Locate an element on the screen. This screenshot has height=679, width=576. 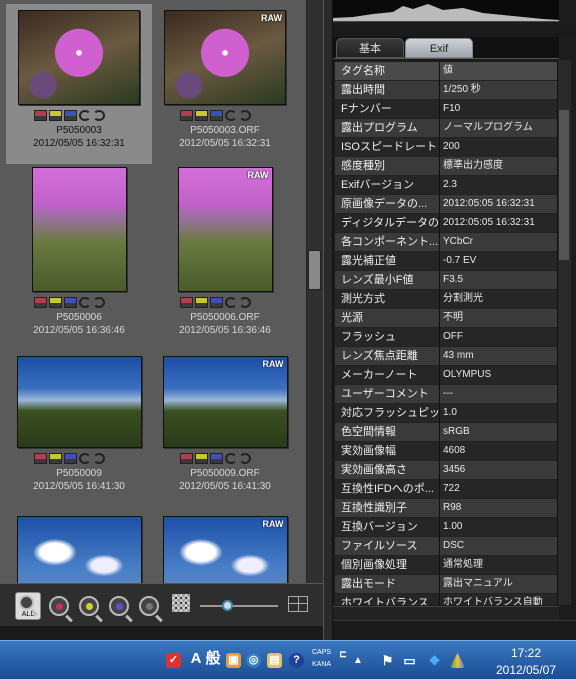
thumbnail-item: RAW P5050006.ORF 2012/05/05 16:36:46 is located at coordinates (225, 249).